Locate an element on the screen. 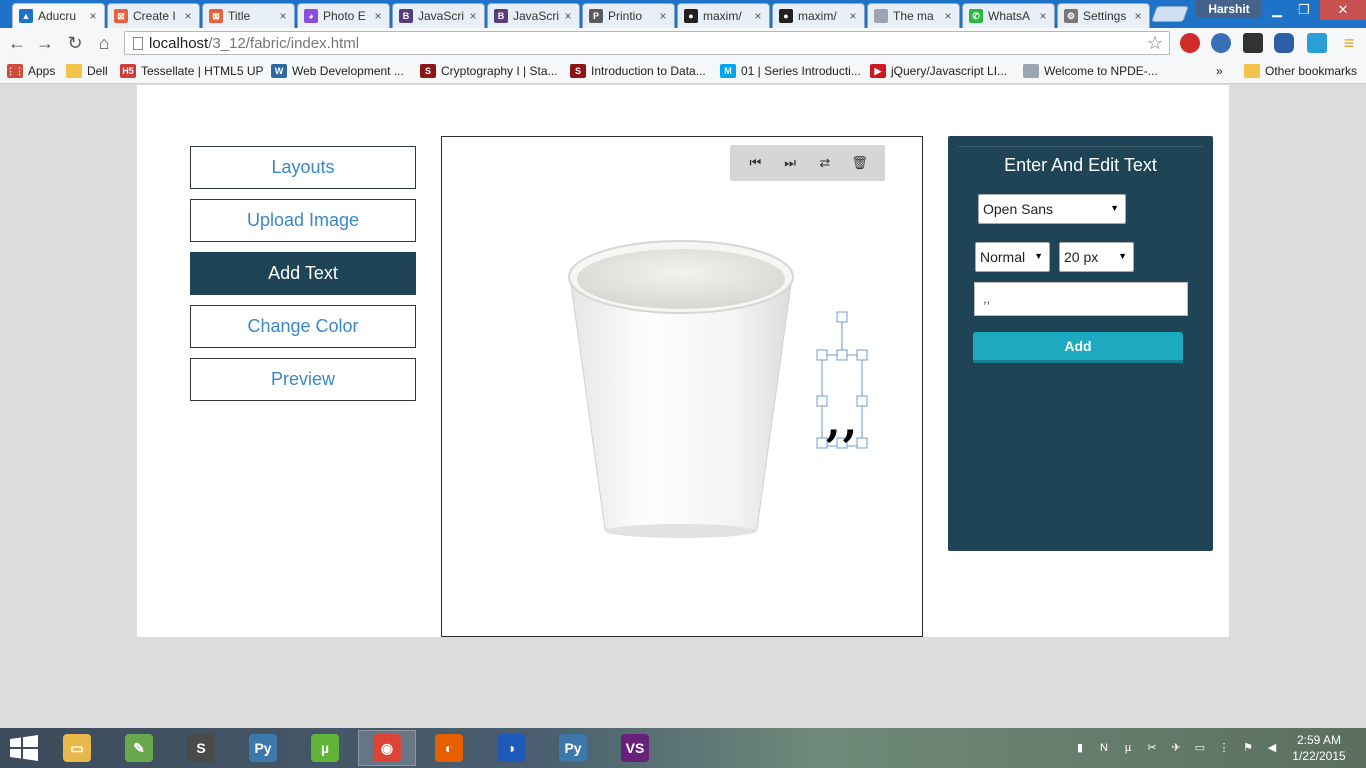 The height and width of the screenshot is (768, 1366). reload-button: ↻ is located at coordinates (75, 43).